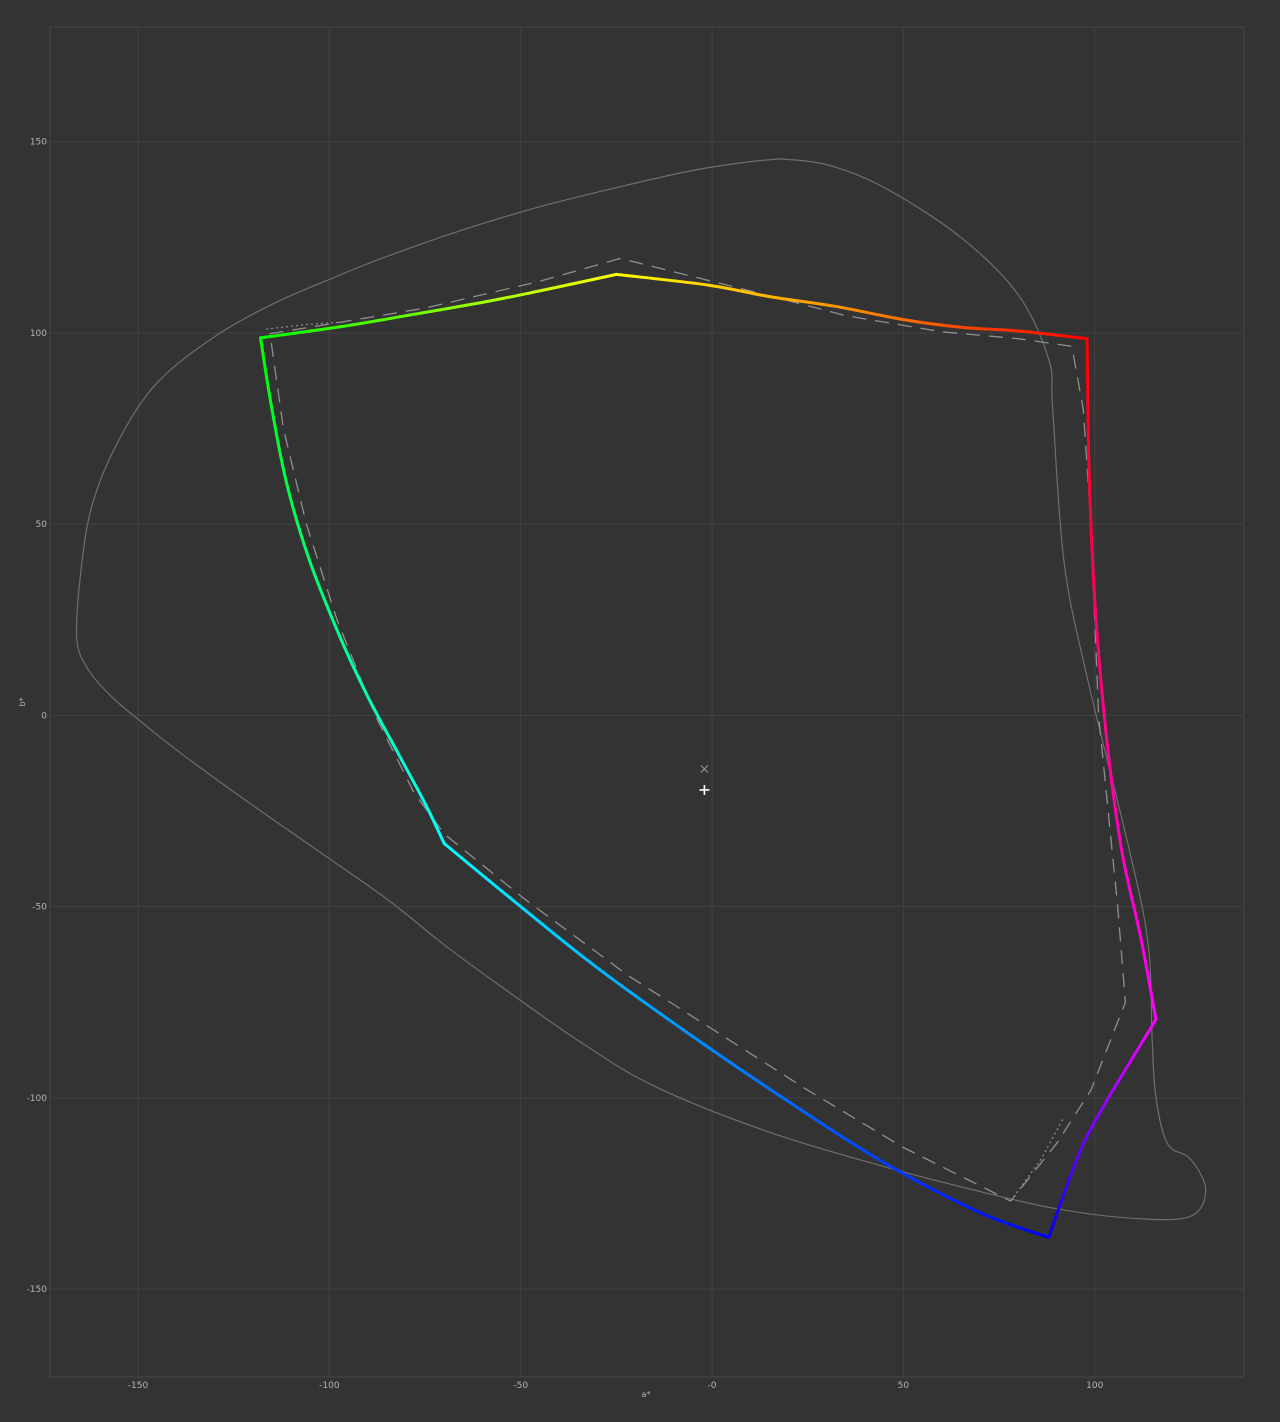 The width and height of the screenshot is (1280, 1422). I want to click on x-tick-label: -150, so click(138, 1386).